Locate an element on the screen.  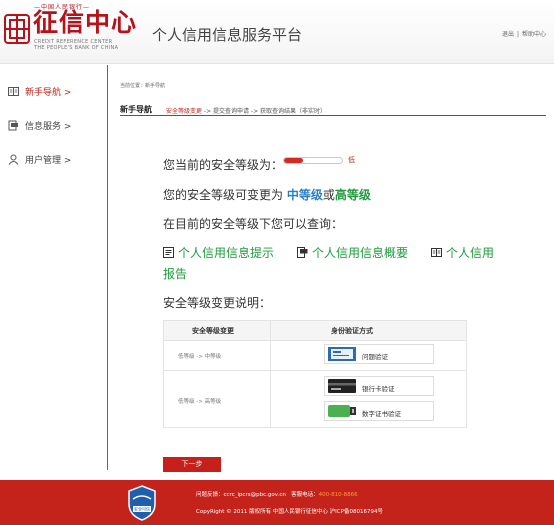
method-label: 银行卡验证 is located at coordinates (378, 389).